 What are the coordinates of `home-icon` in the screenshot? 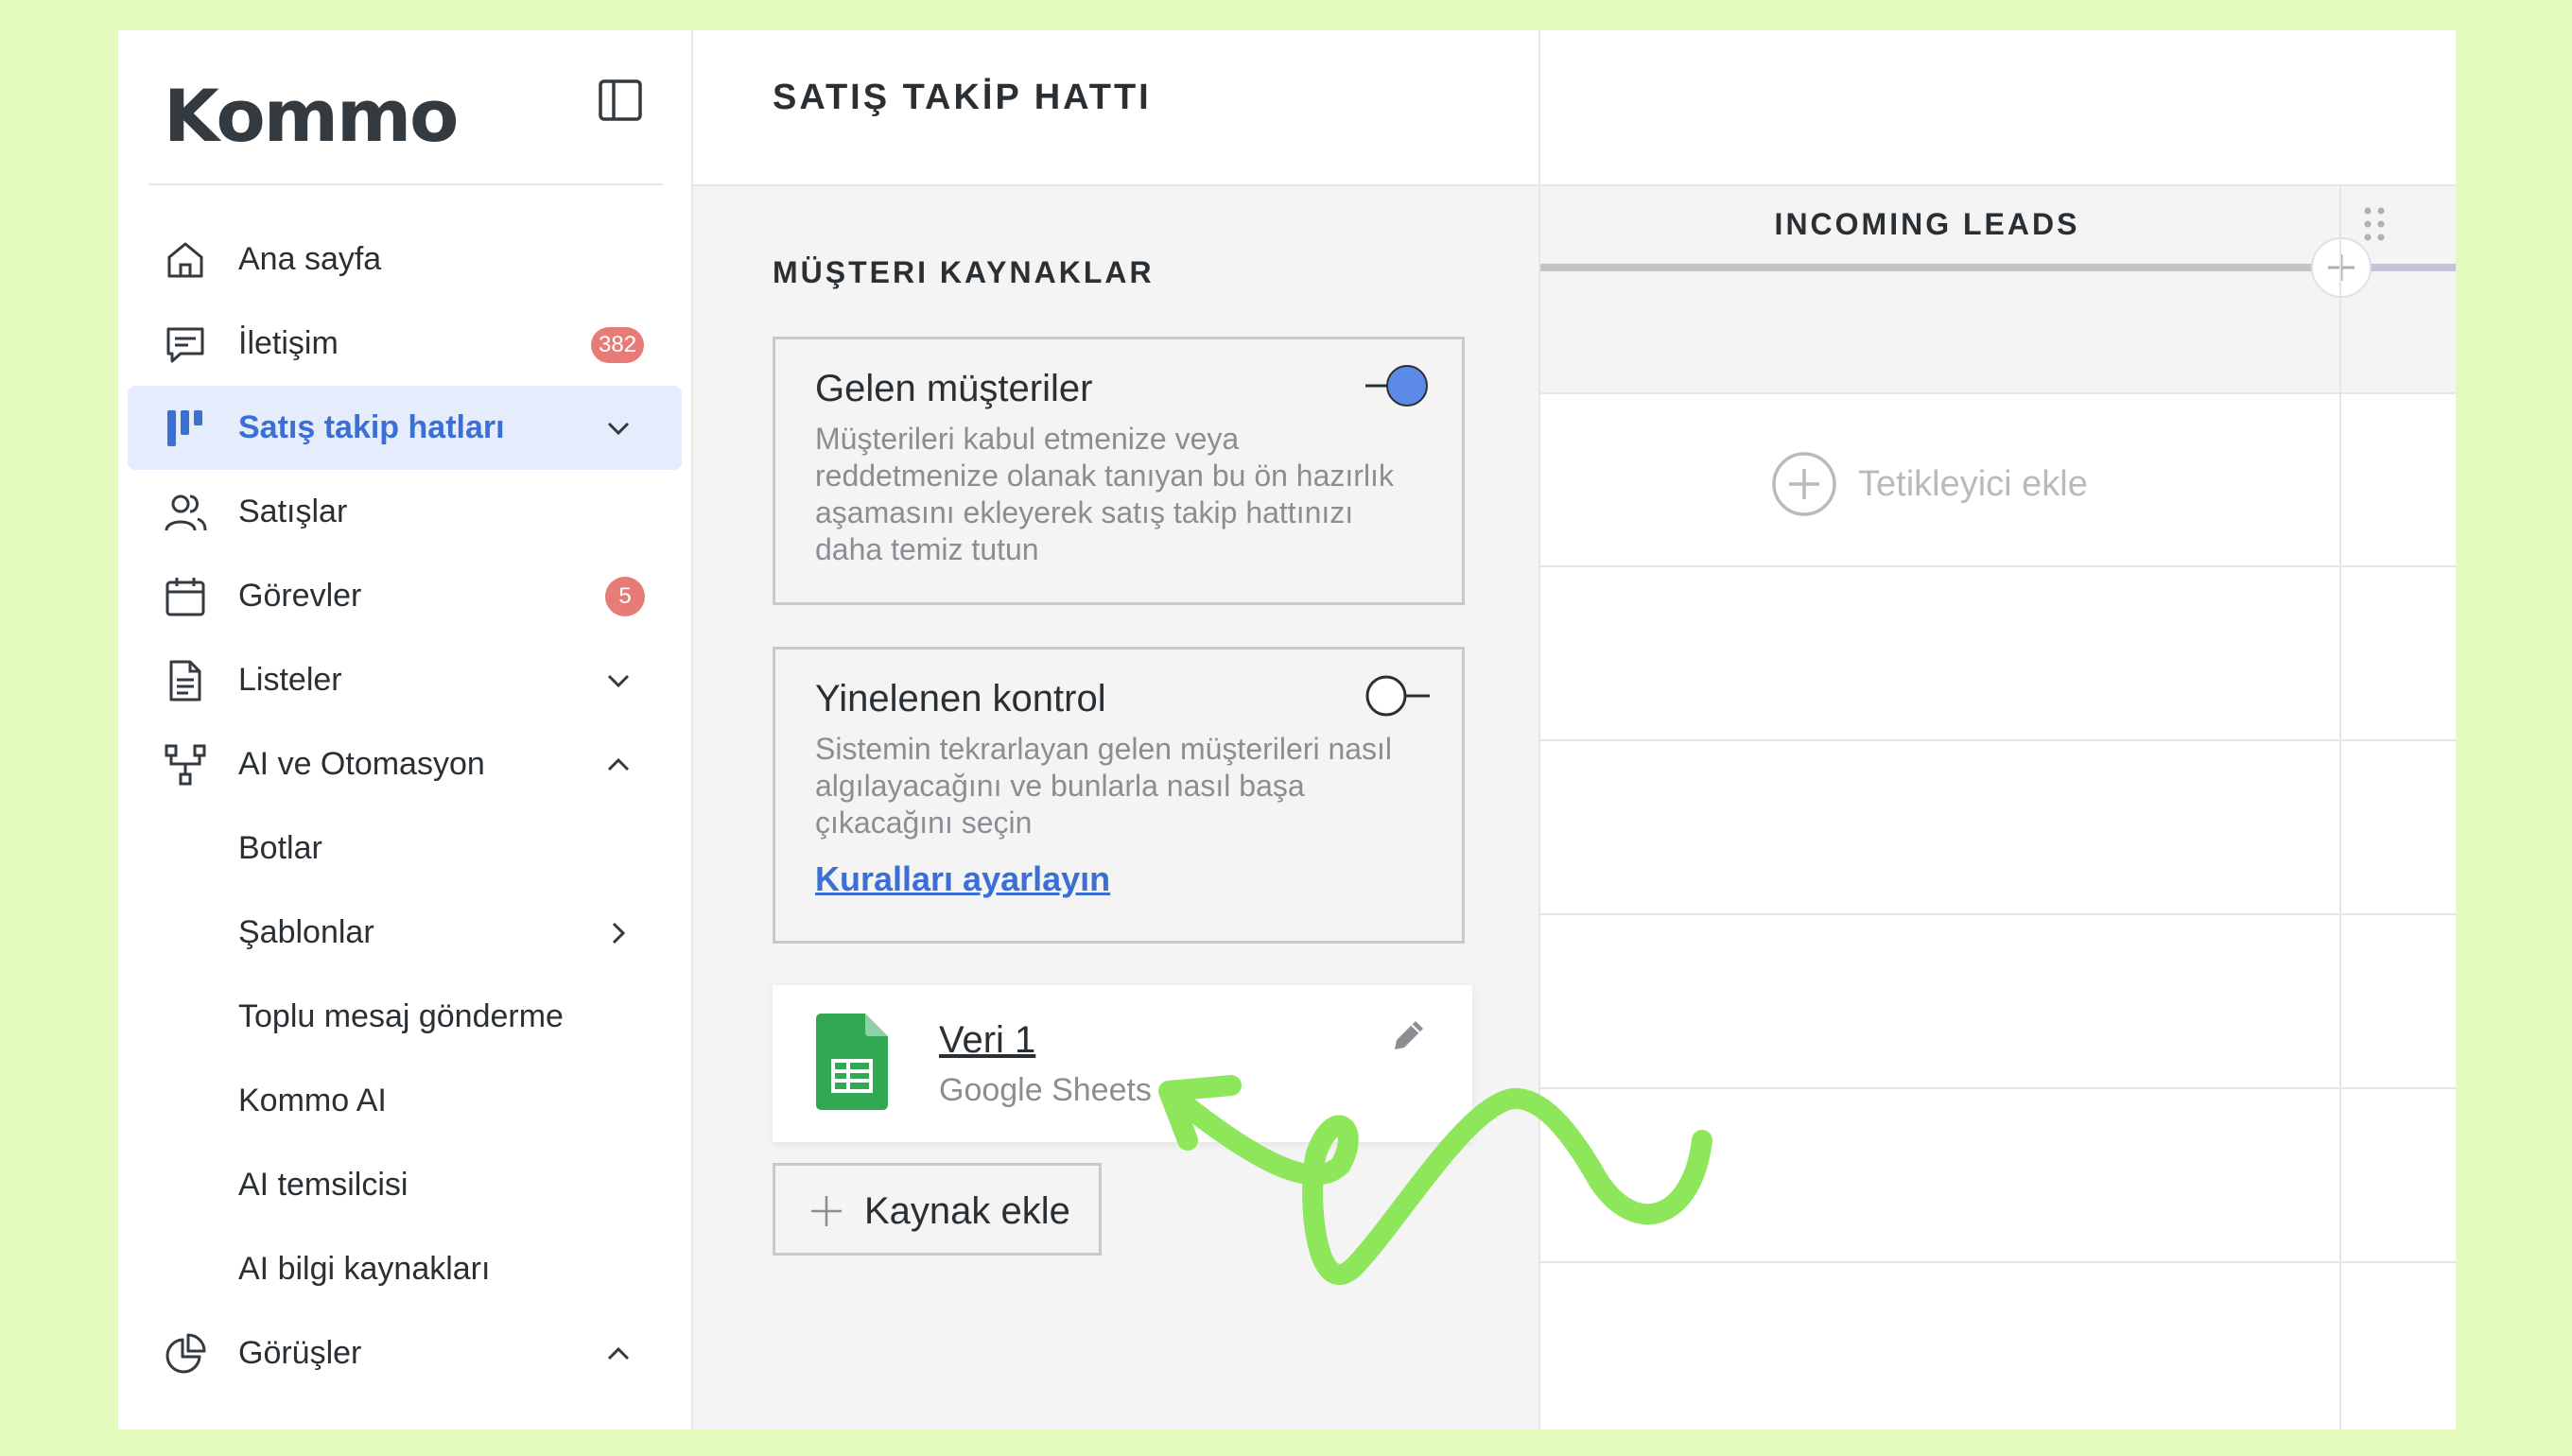 It's located at (185, 260).